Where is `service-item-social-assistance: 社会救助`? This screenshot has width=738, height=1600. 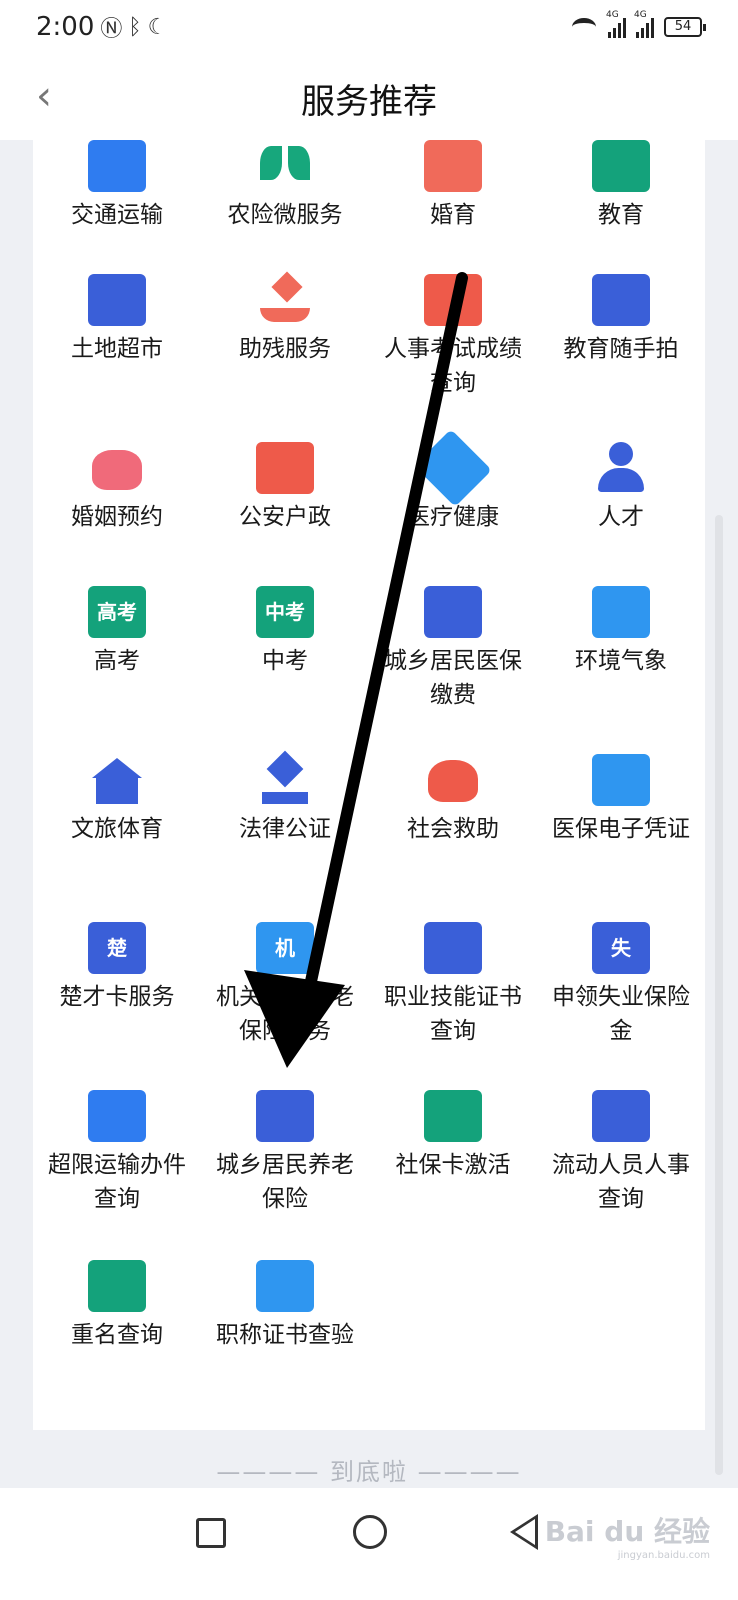
service-item-social-assistance: 社会救助 is located at coordinates (453, 800).